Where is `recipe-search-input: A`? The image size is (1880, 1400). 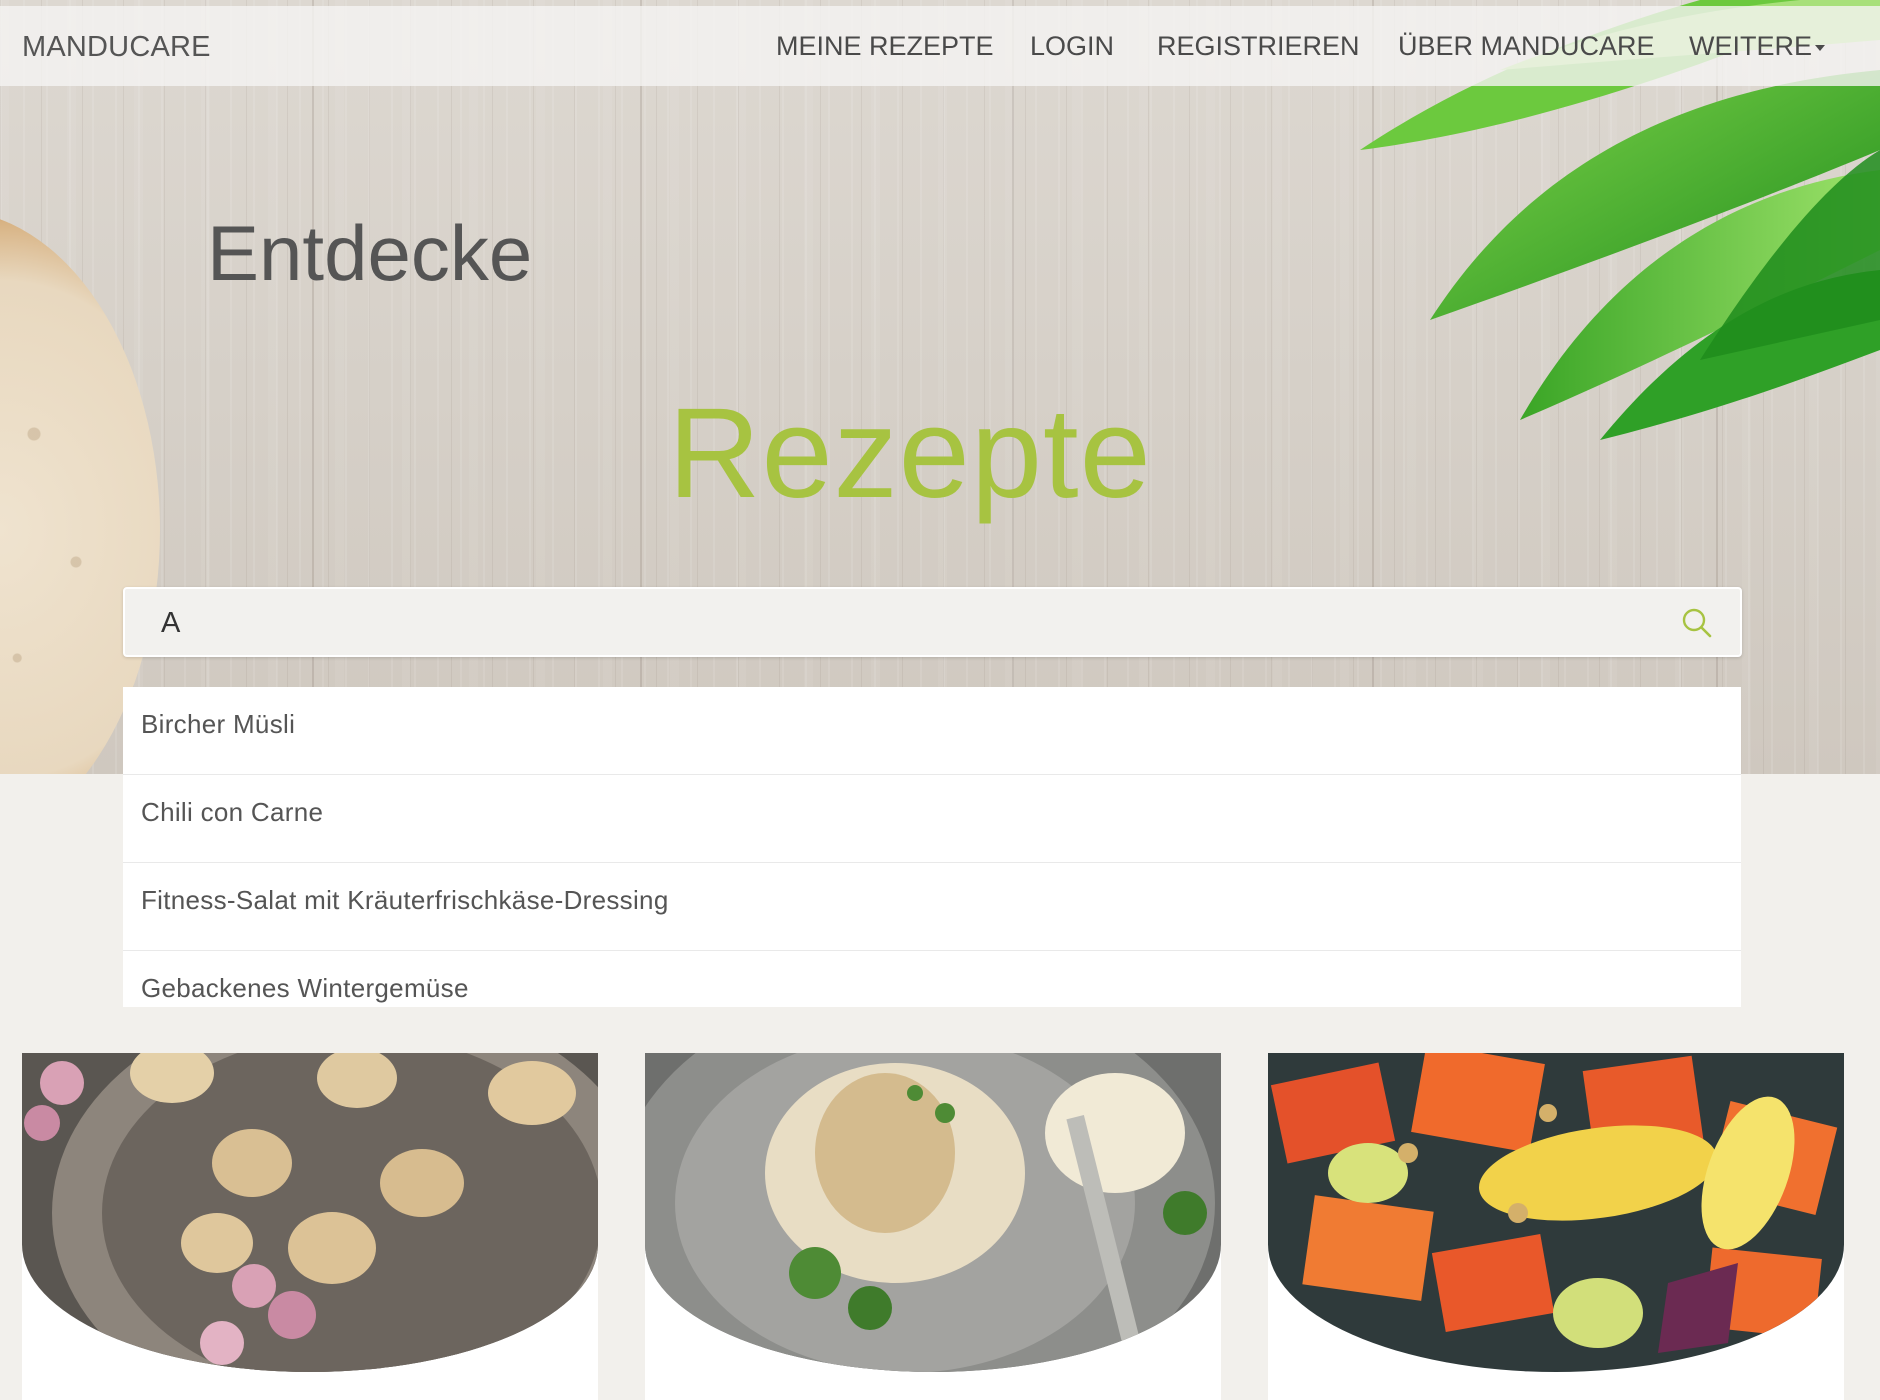
recipe-search-input: A is located at coordinates (932, 622).